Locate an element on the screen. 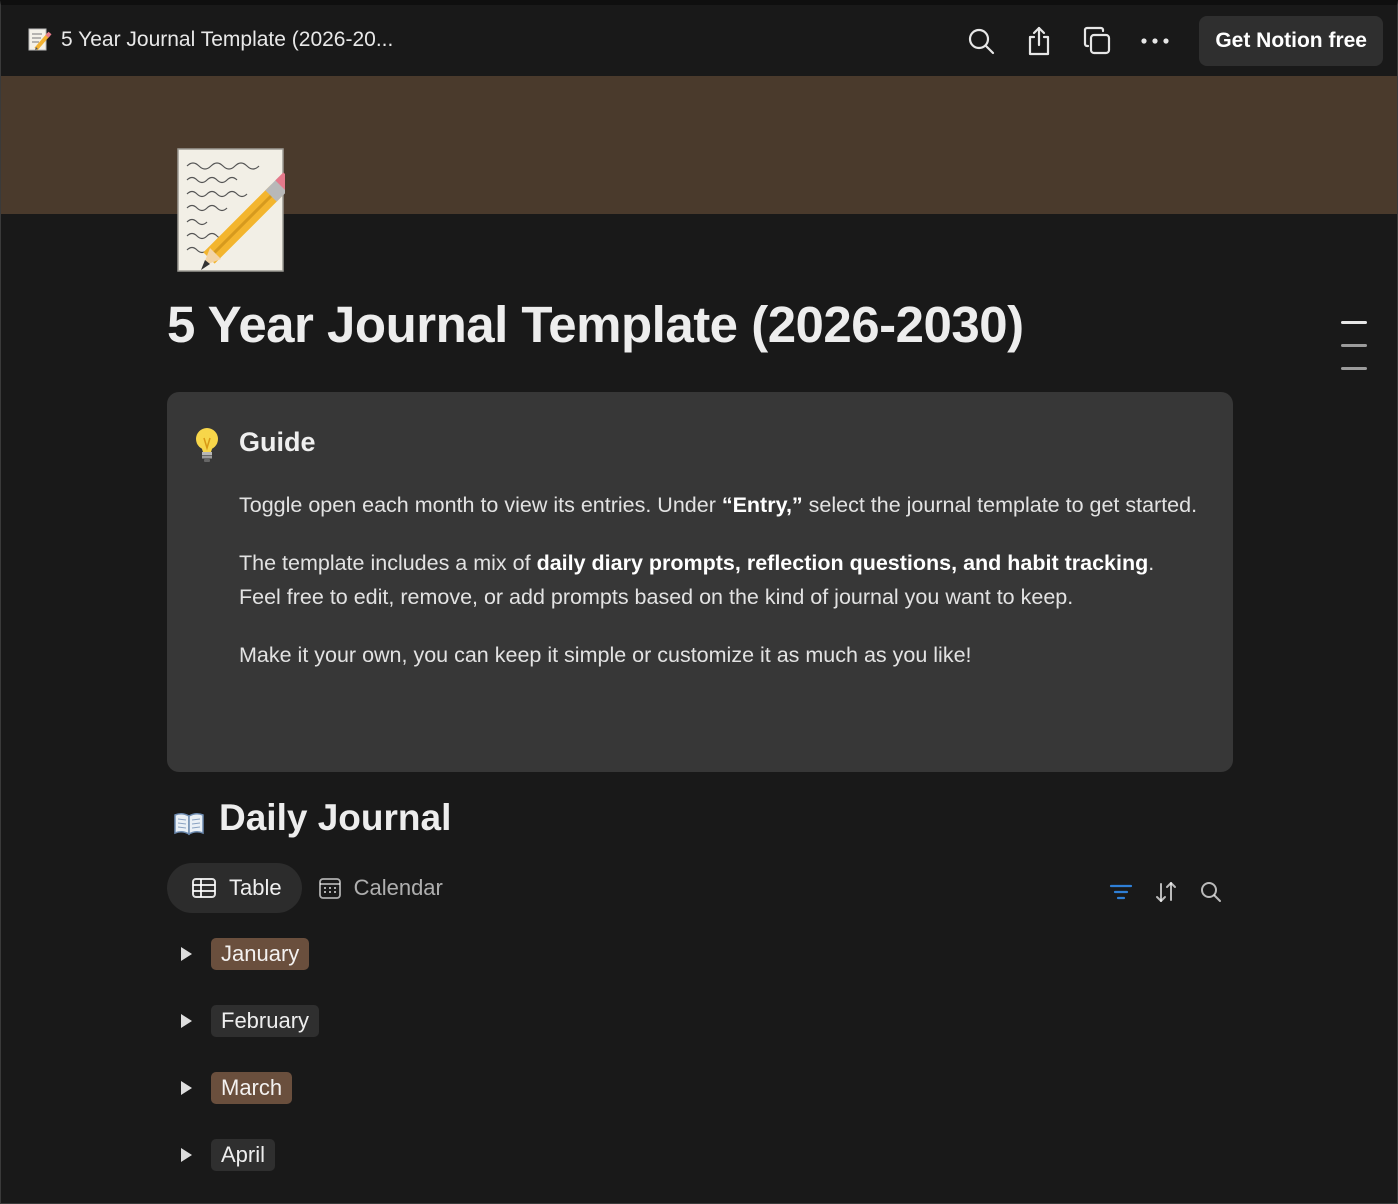 Image resolution: width=1398 pixels, height=1204 pixels. month-tag: March is located at coordinates (252, 1088).